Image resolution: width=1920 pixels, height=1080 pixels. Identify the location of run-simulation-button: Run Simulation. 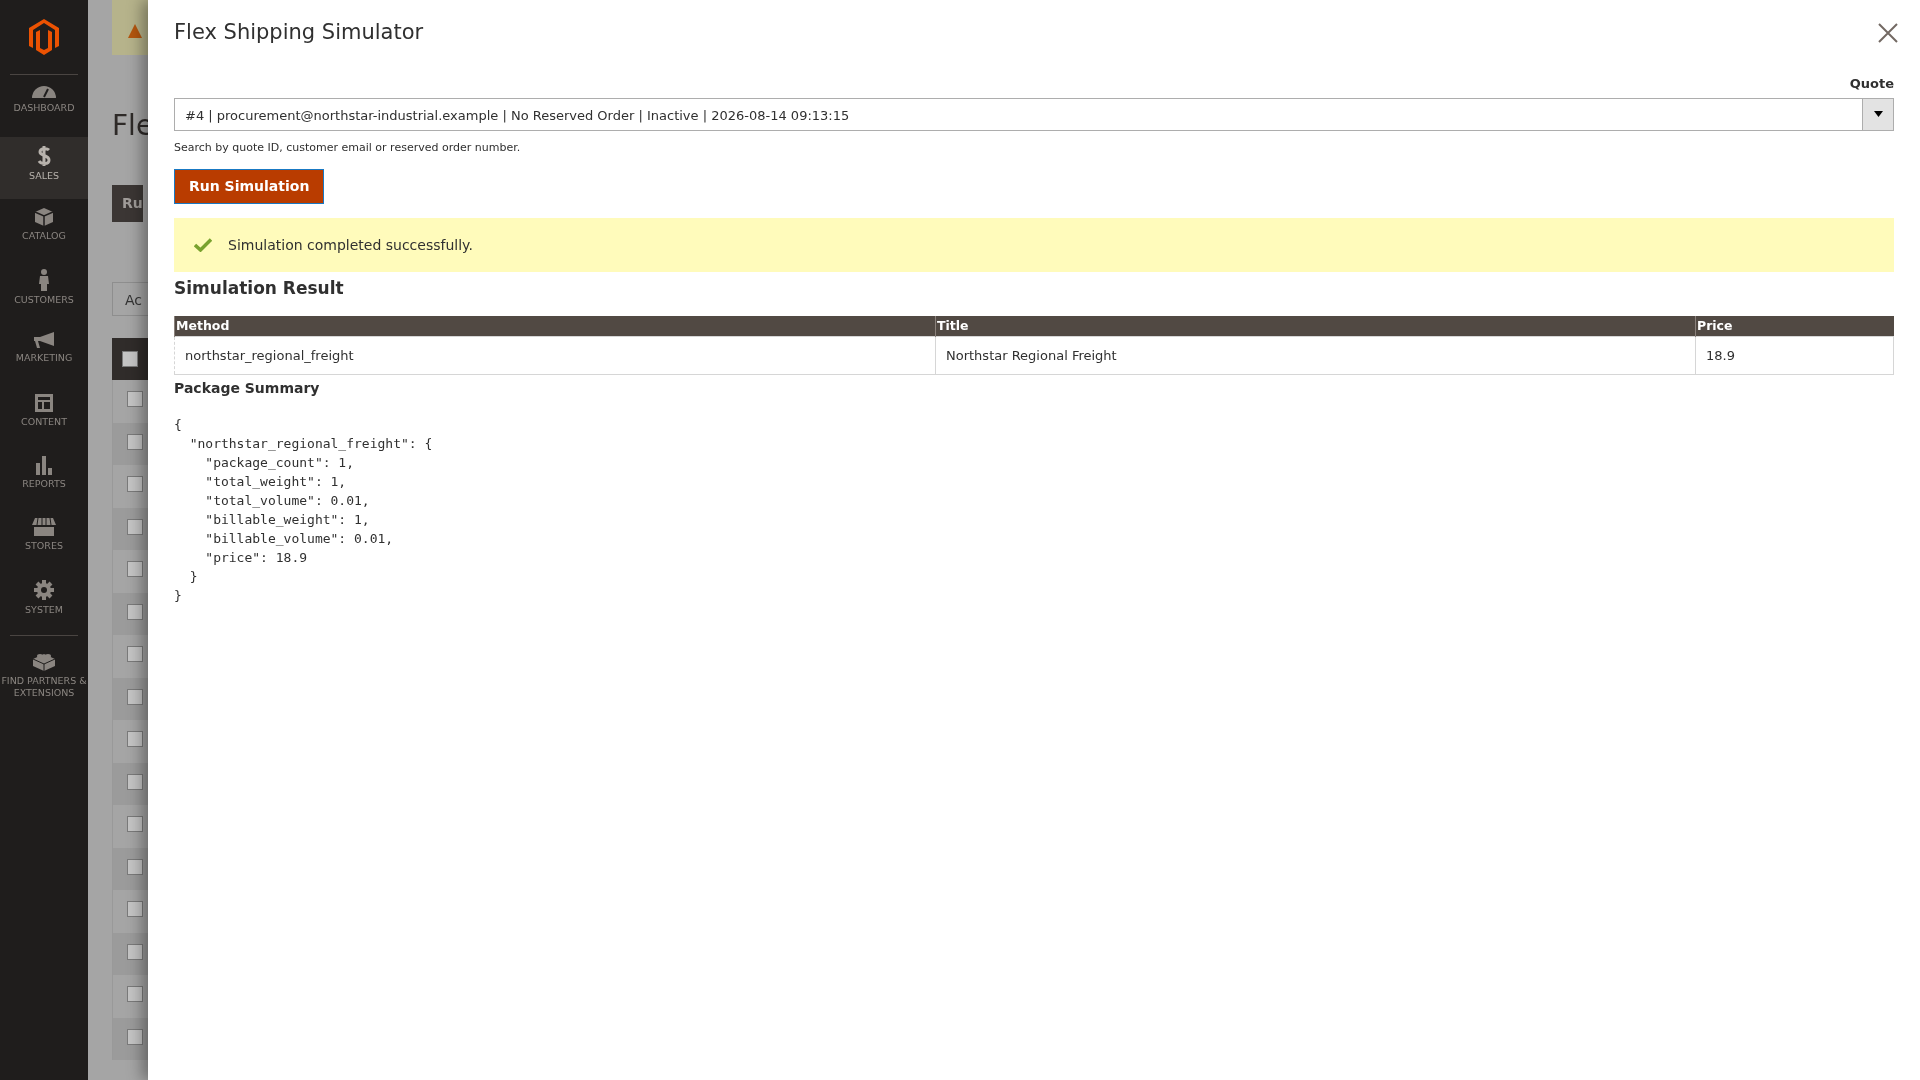
(249, 187).